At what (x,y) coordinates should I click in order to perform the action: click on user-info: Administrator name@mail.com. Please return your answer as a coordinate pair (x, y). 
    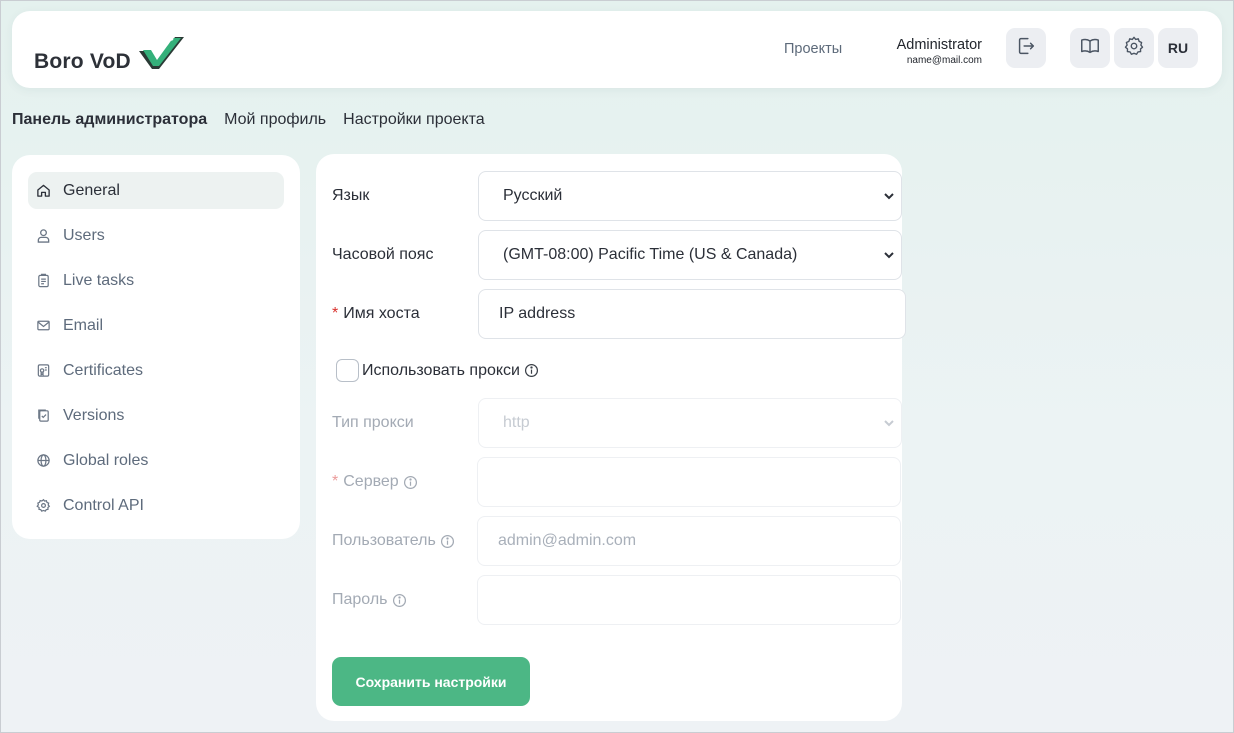
    Looking at the image, I should click on (939, 51).